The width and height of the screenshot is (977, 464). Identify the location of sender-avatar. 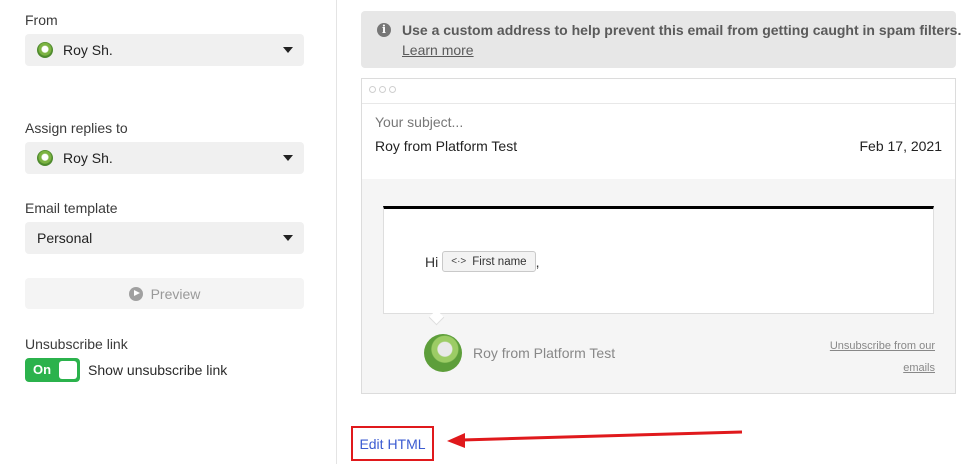
(443, 353).